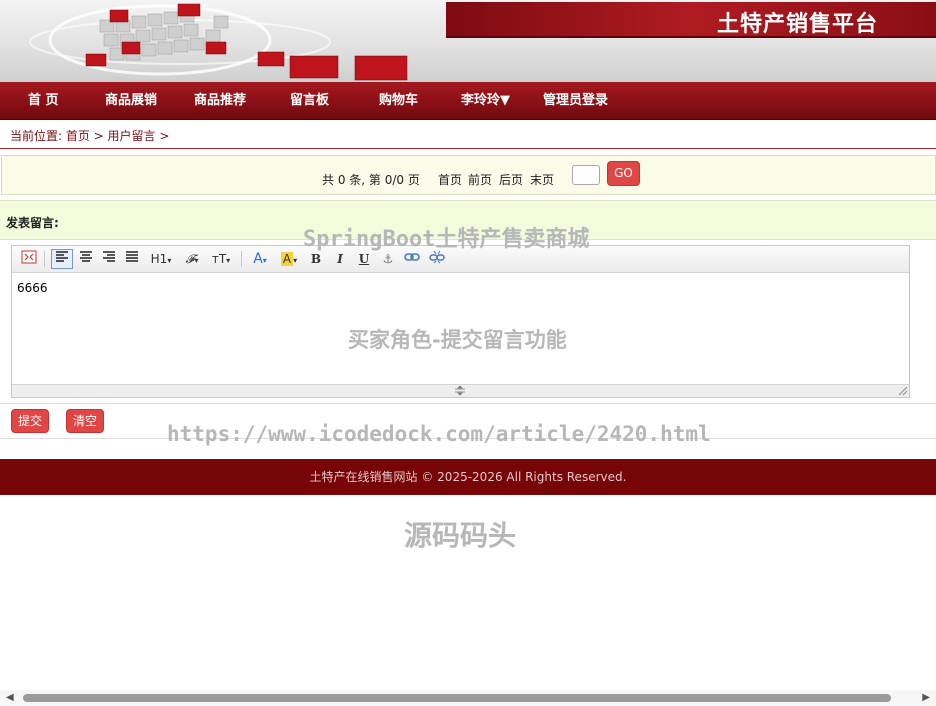 This screenshot has height=706, width=936. What do you see at coordinates (220, 100) in the screenshot?
I see `nav-item-recommended: 商品推荐` at bounding box center [220, 100].